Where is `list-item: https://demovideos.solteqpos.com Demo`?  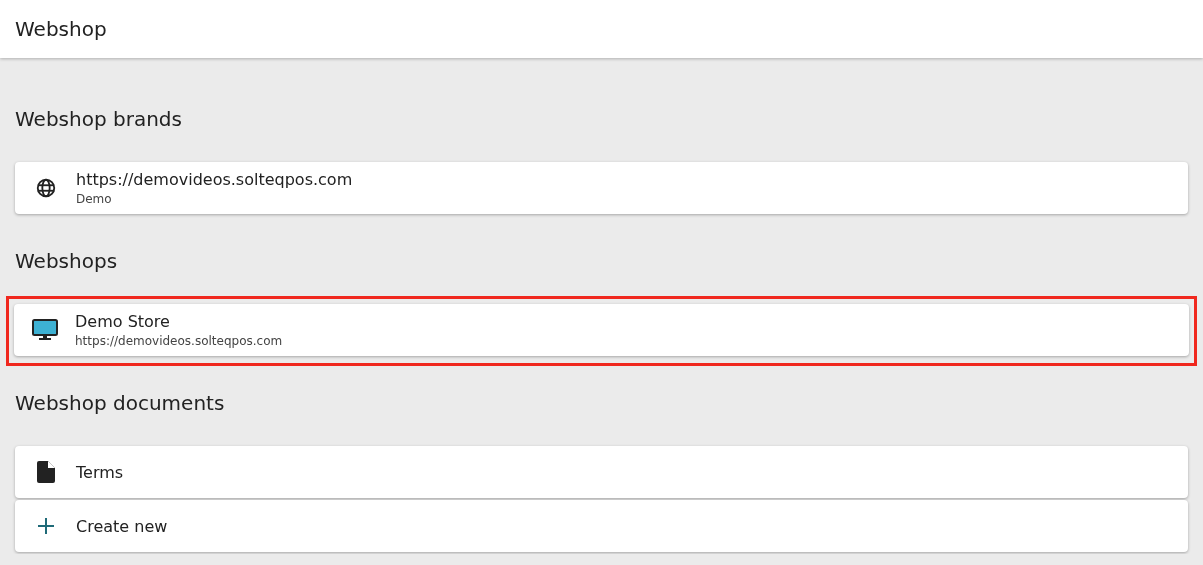 list-item: https://demovideos.solteqpos.com Demo is located at coordinates (601, 188).